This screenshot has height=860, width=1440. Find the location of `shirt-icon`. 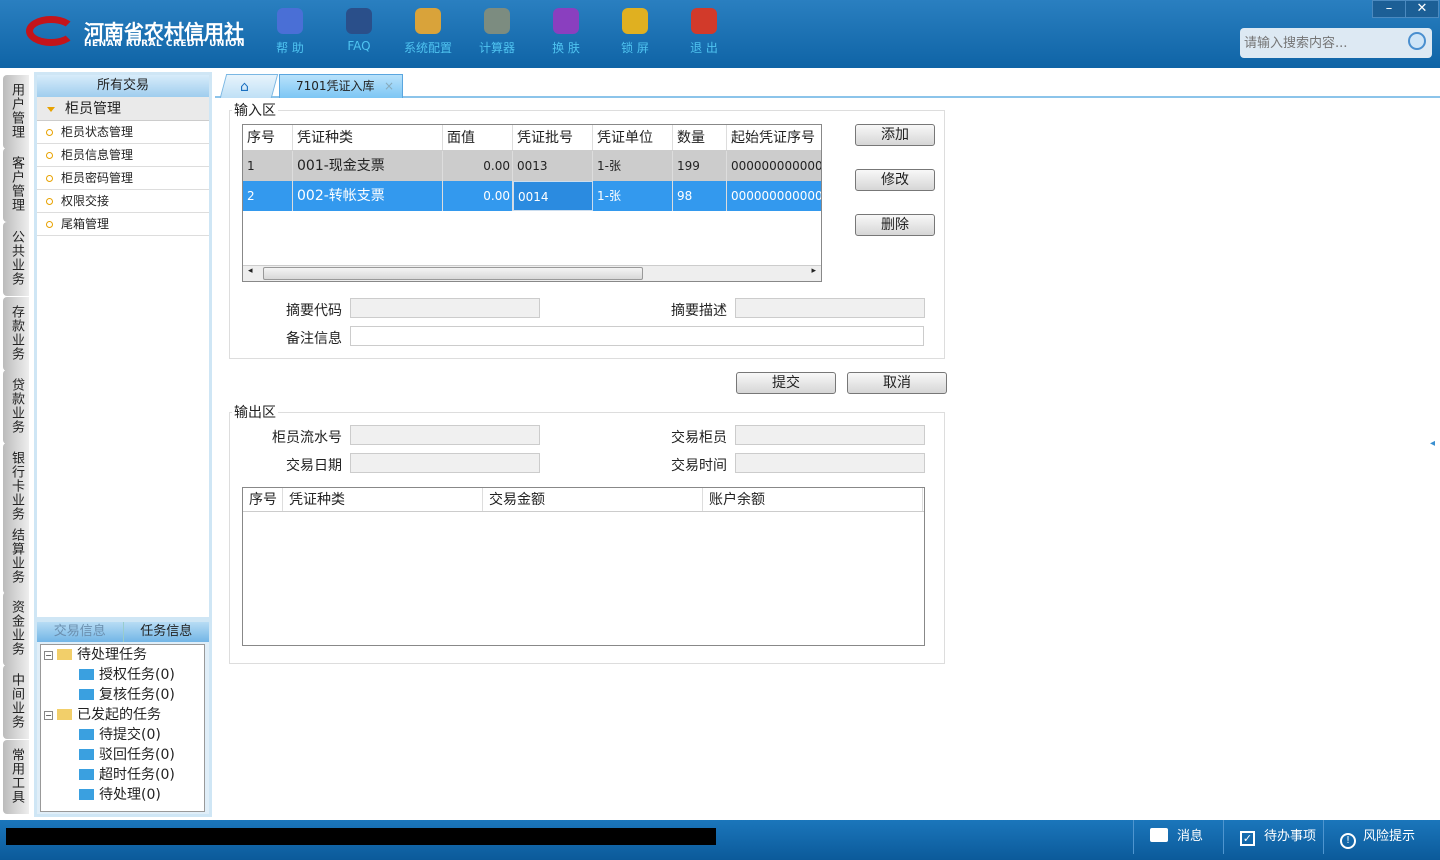

shirt-icon is located at coordinates (566, 21).